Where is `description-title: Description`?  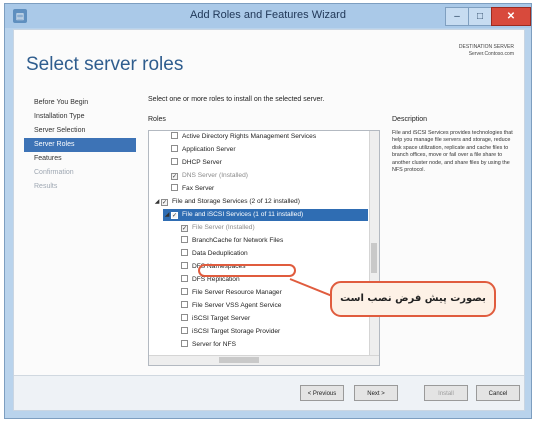 description-title: Description is located at coordinates (410, 119).